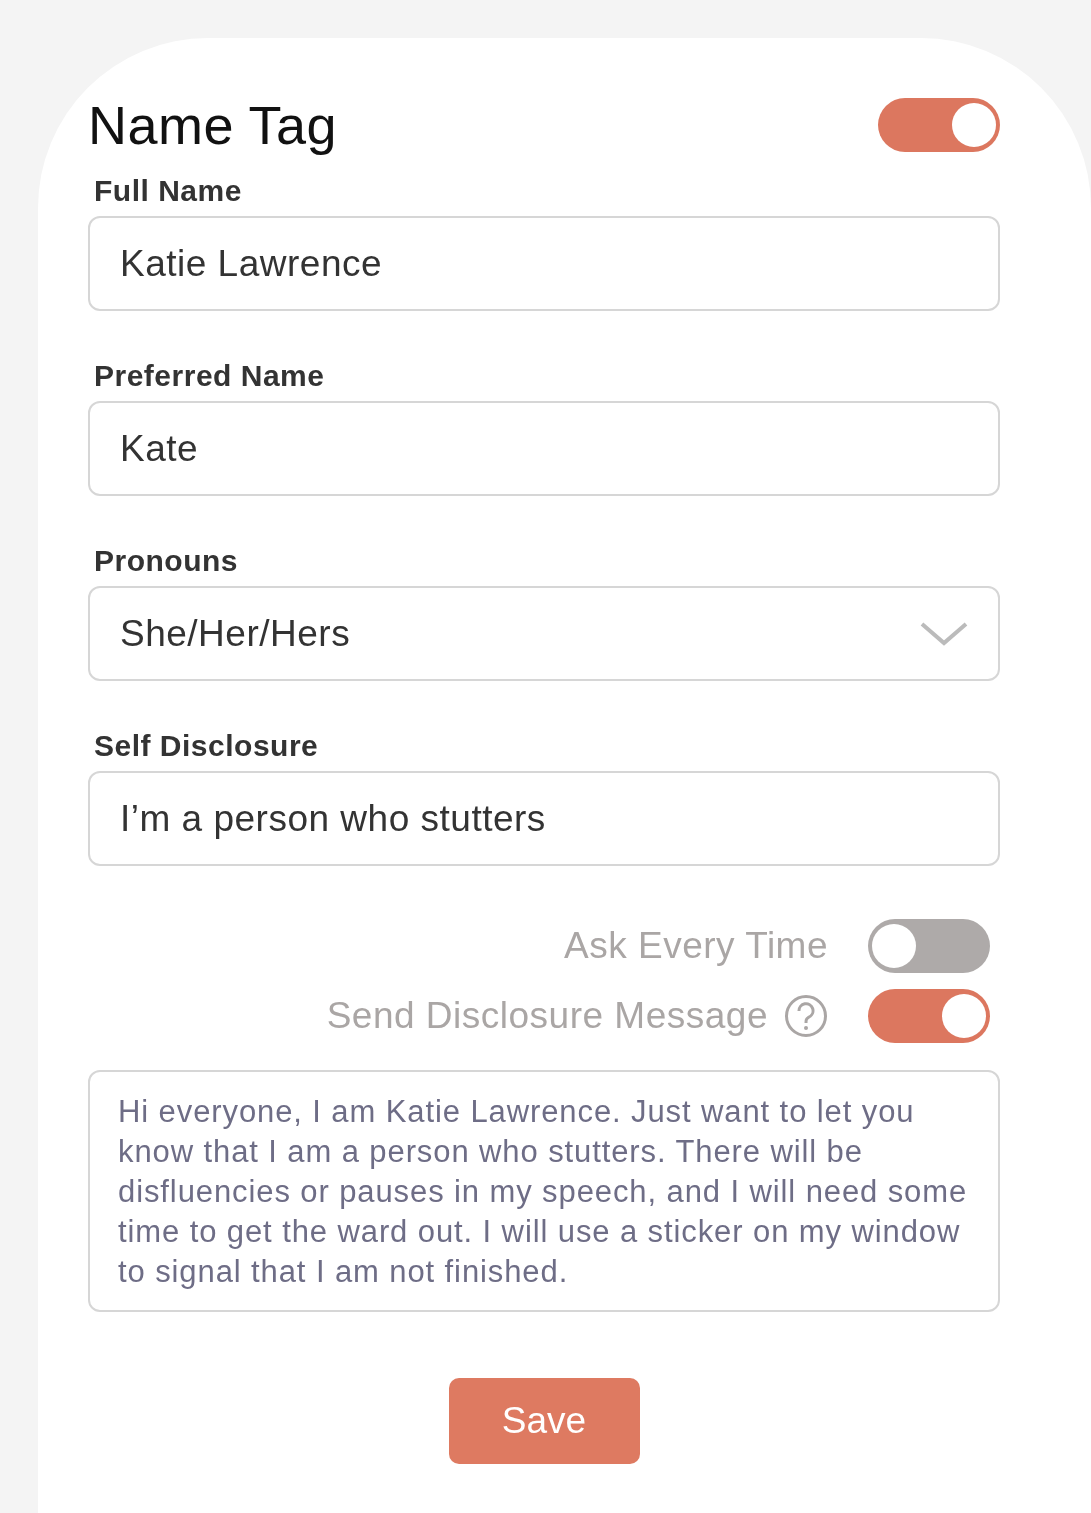 The width and height of the screenshot is (1091, 1513). What do you see at coordinates (209, 376) in the screenshot?
I see `field-label: Preferred Name` at bounding box center [209, 376].